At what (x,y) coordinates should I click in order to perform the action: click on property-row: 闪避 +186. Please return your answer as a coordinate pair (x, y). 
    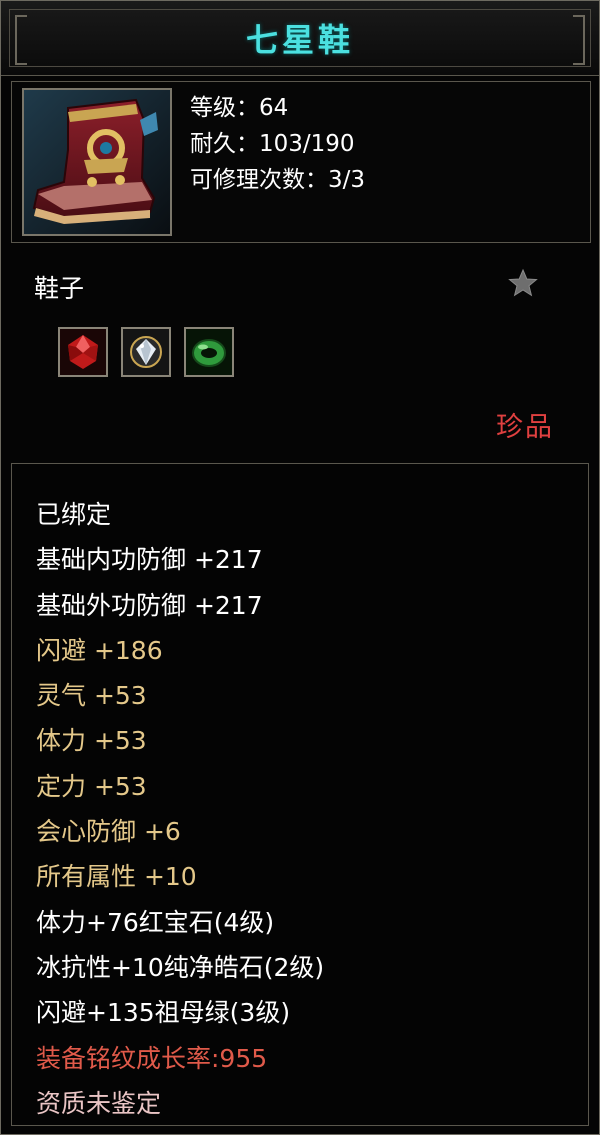
    Looking at the image, I should click on (99, 650).